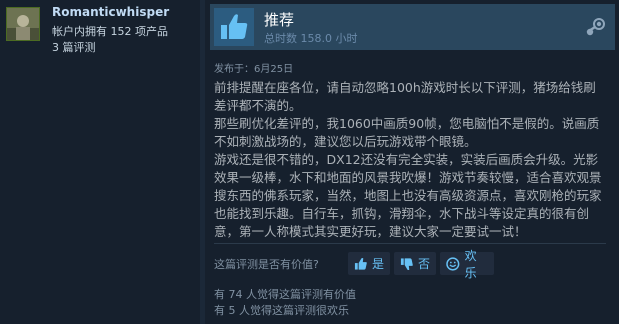 The height and width of the screenshot is (324, 619). Describe the element at coordinates (423, 264) in the screenshot. I see `vote-no-label: 否` at that location.